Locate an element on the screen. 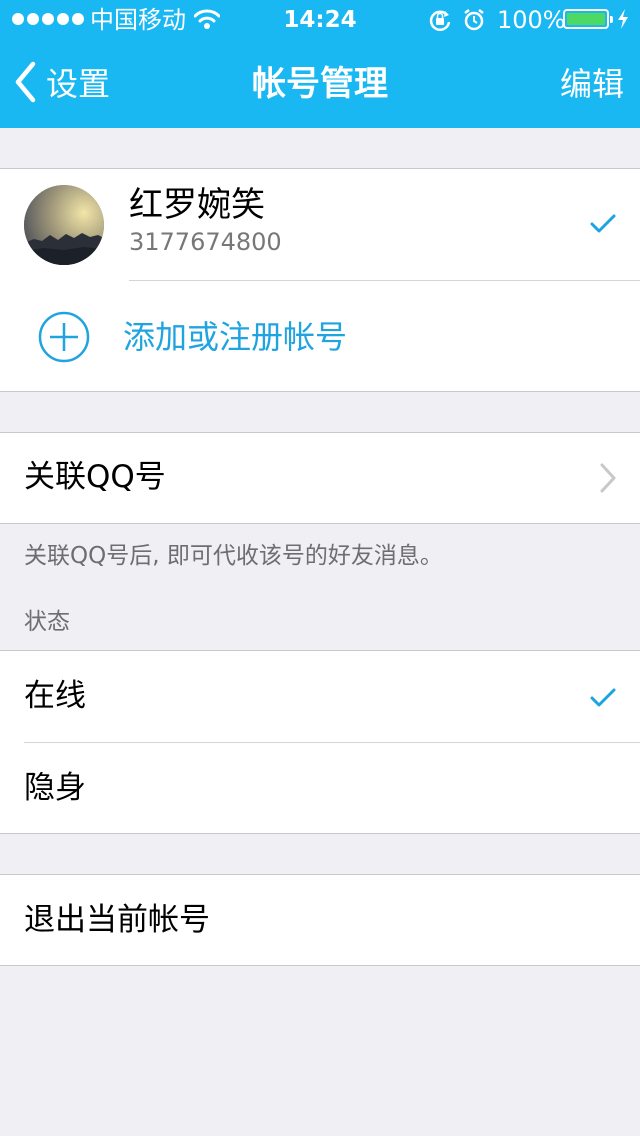 The width and height of the screenshot is (640, 1136). logout-button: 退出当前帐号 is located at coordinates (320, 920).